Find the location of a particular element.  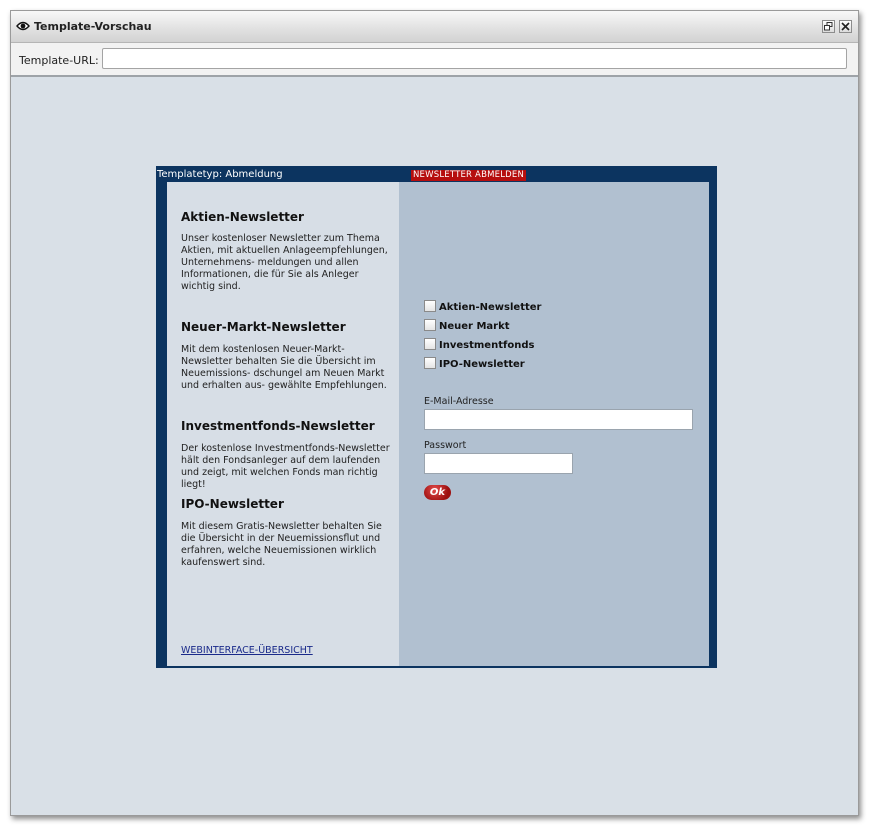

url-toolbar: Template-URL: is located at coordinates (434, 60).